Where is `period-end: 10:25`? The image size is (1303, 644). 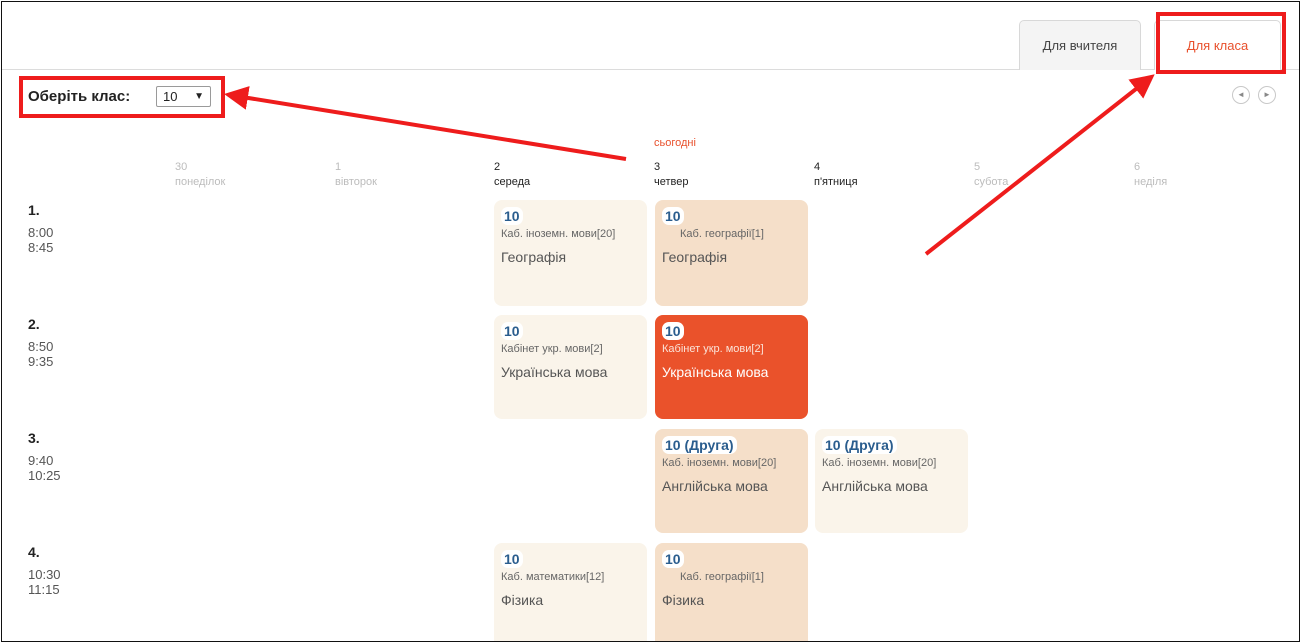
period-end: 10:25 is located at coordinates (44, 475).